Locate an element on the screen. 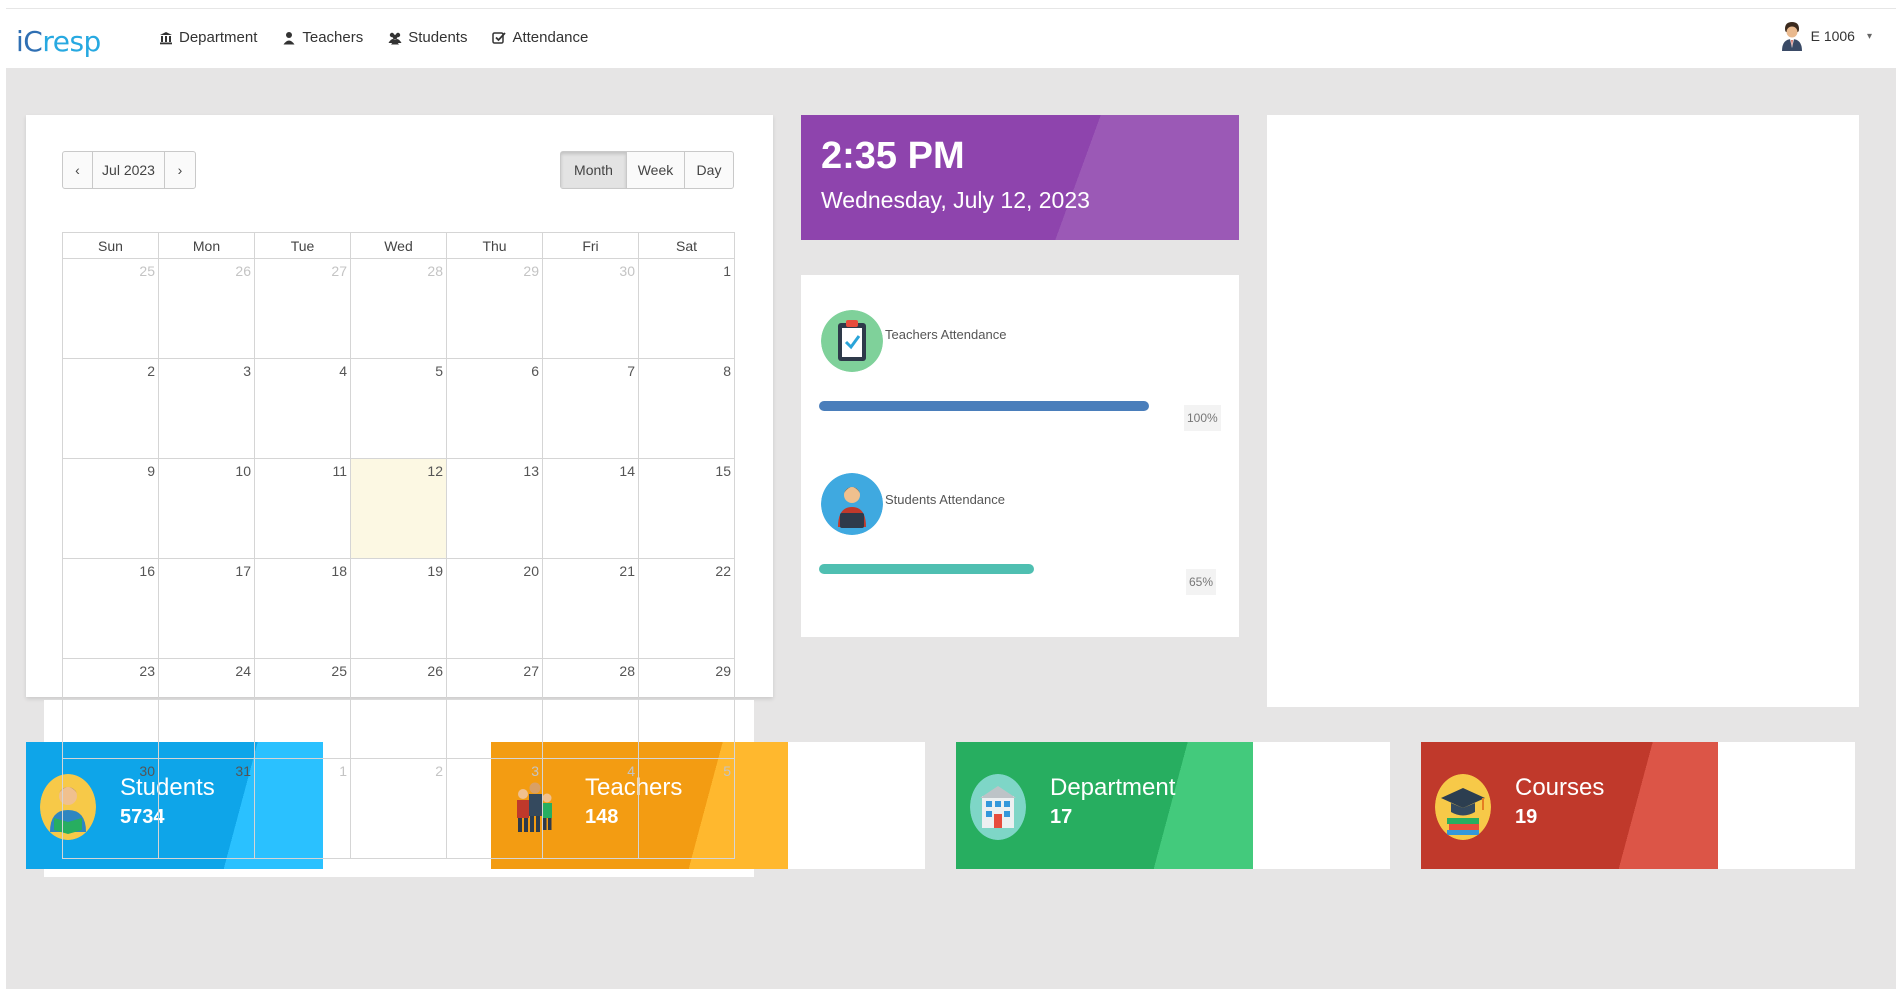 This screenshot has width=1900, height=989. calendar-view-group: Month Week Day is located at coordinates (647, 170).